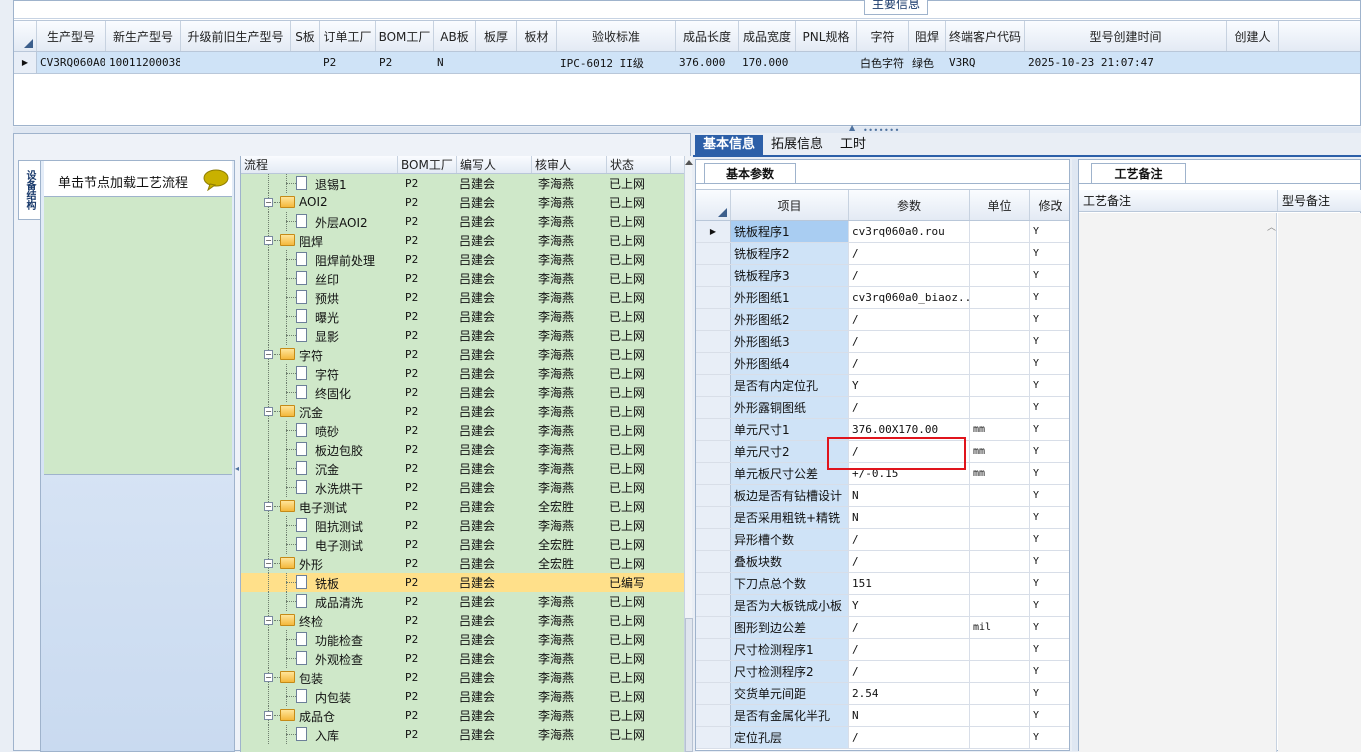  I want to click on col-unit: 单位, so click(1000, 205).